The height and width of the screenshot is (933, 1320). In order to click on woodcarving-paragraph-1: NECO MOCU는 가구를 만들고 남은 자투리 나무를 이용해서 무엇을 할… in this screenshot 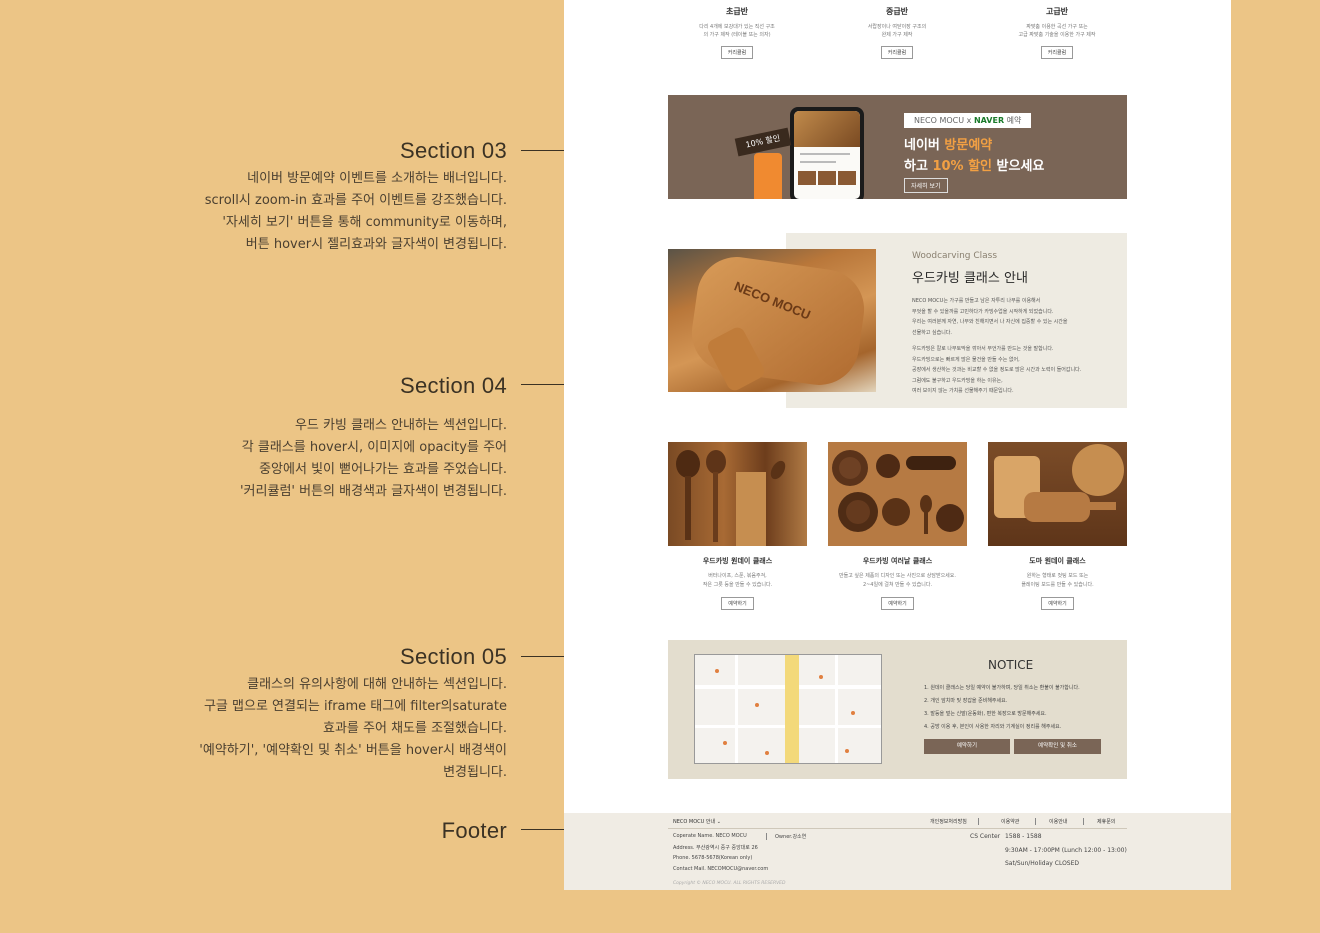, I will do `click(1012, 317)`.